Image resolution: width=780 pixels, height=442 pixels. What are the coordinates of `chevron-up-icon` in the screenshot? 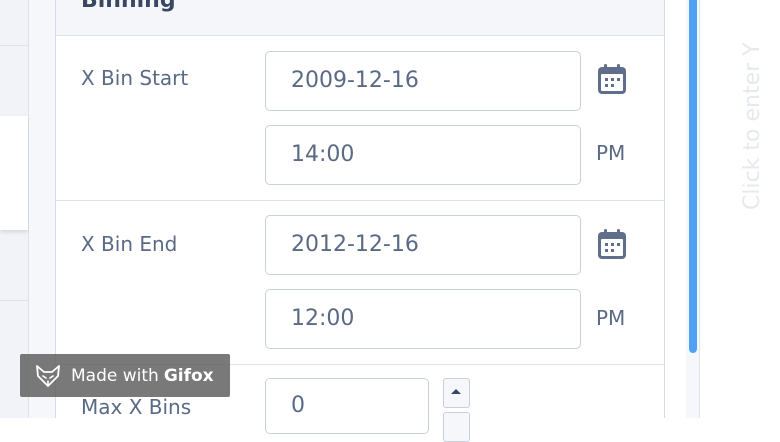 It's located at (456, 391).